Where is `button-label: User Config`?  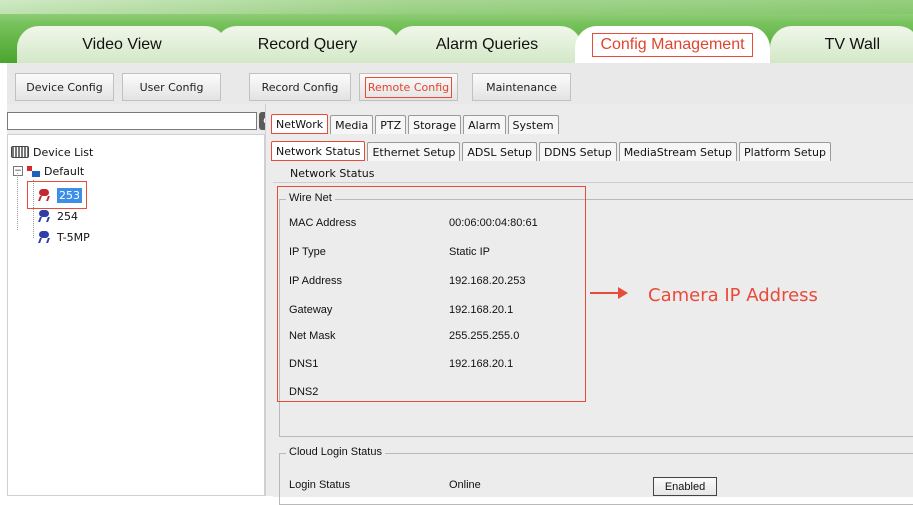 button-label: User Config is located at coordinates (171, 87).